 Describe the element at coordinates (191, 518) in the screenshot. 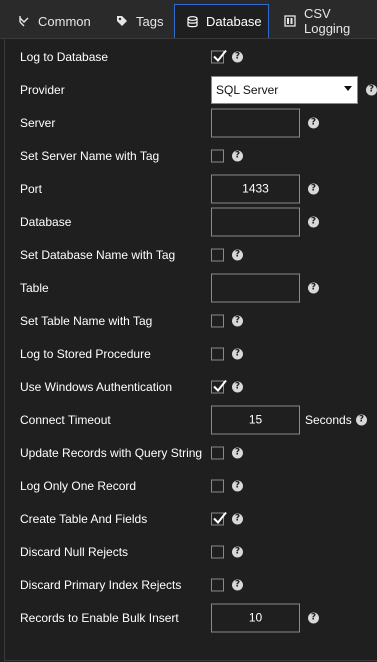

I see `row-create-table-and-fields: Create Table And Fields ?` at that location.